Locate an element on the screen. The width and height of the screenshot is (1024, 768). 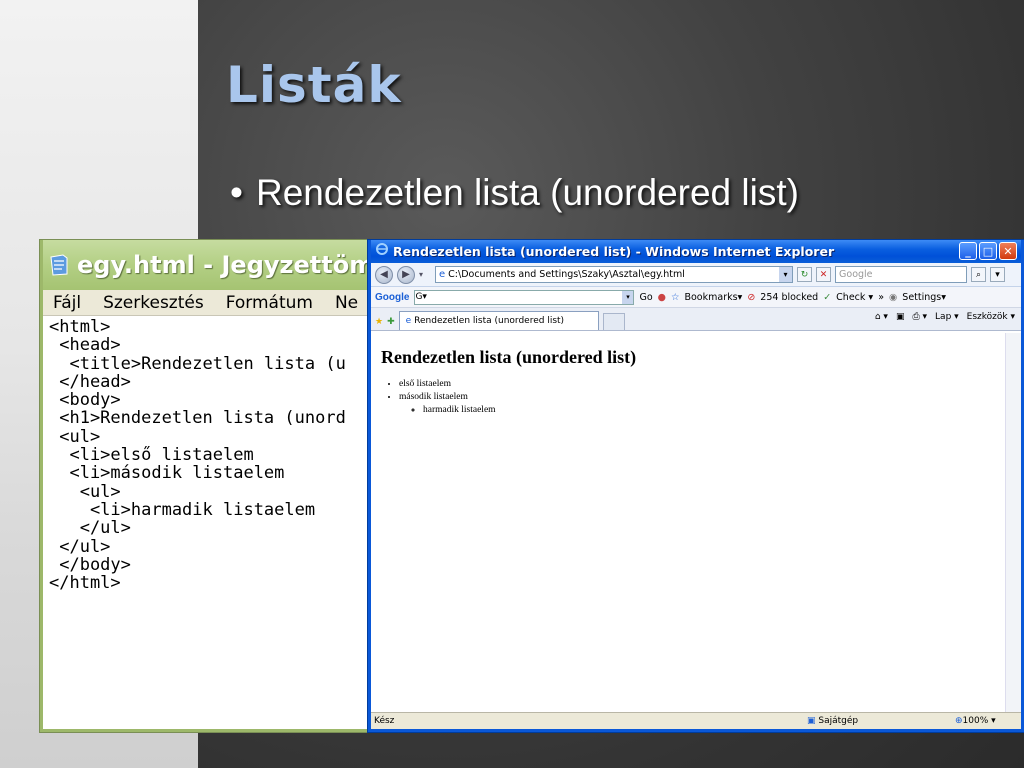
add-favorite-icon: ✚ is located at coordinates (391, 322).